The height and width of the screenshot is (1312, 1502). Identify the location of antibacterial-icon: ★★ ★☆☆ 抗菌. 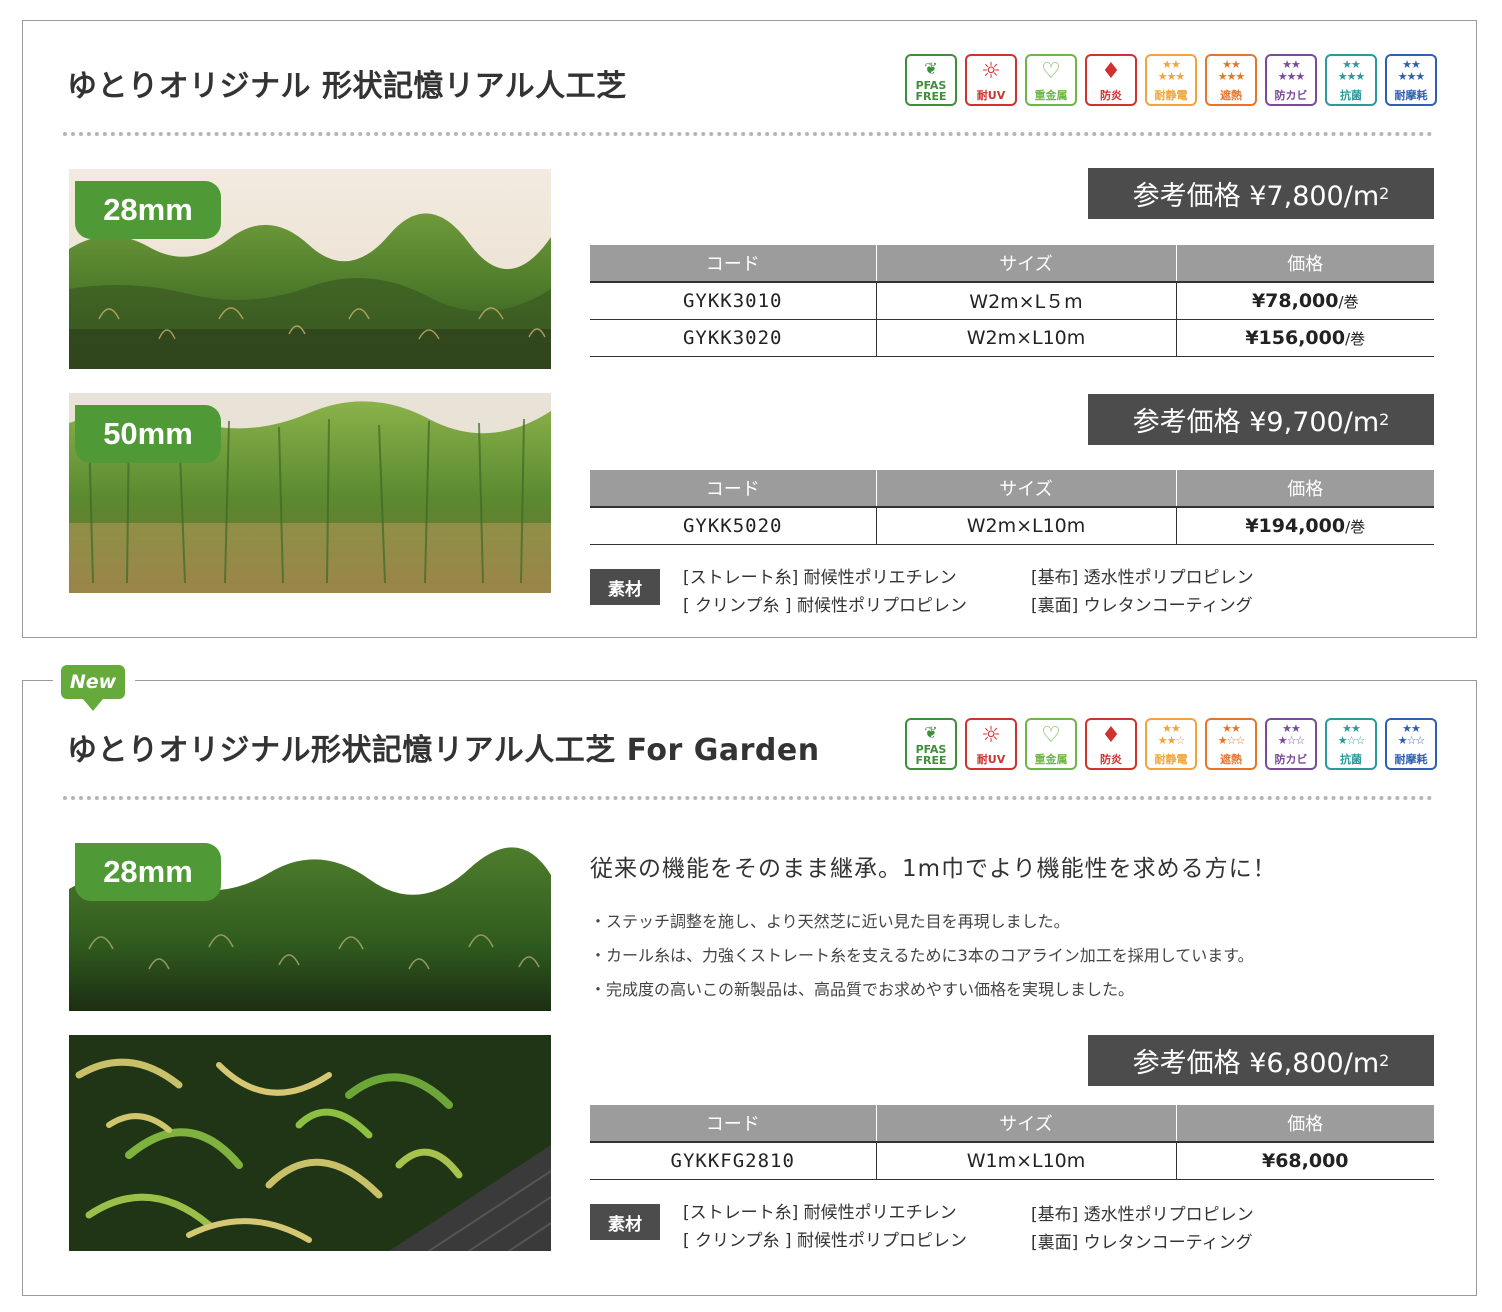
(1351, 744).